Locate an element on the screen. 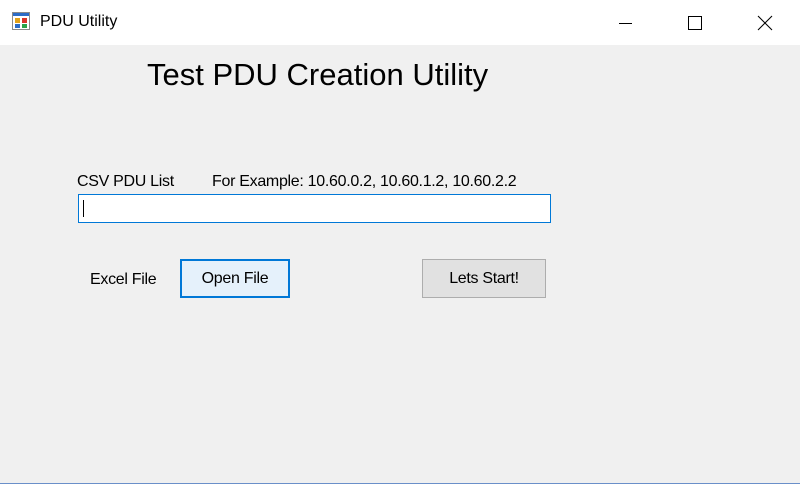 This screenshot has width=800, height=484. maximize-icon is located at coordinates (695, 22).